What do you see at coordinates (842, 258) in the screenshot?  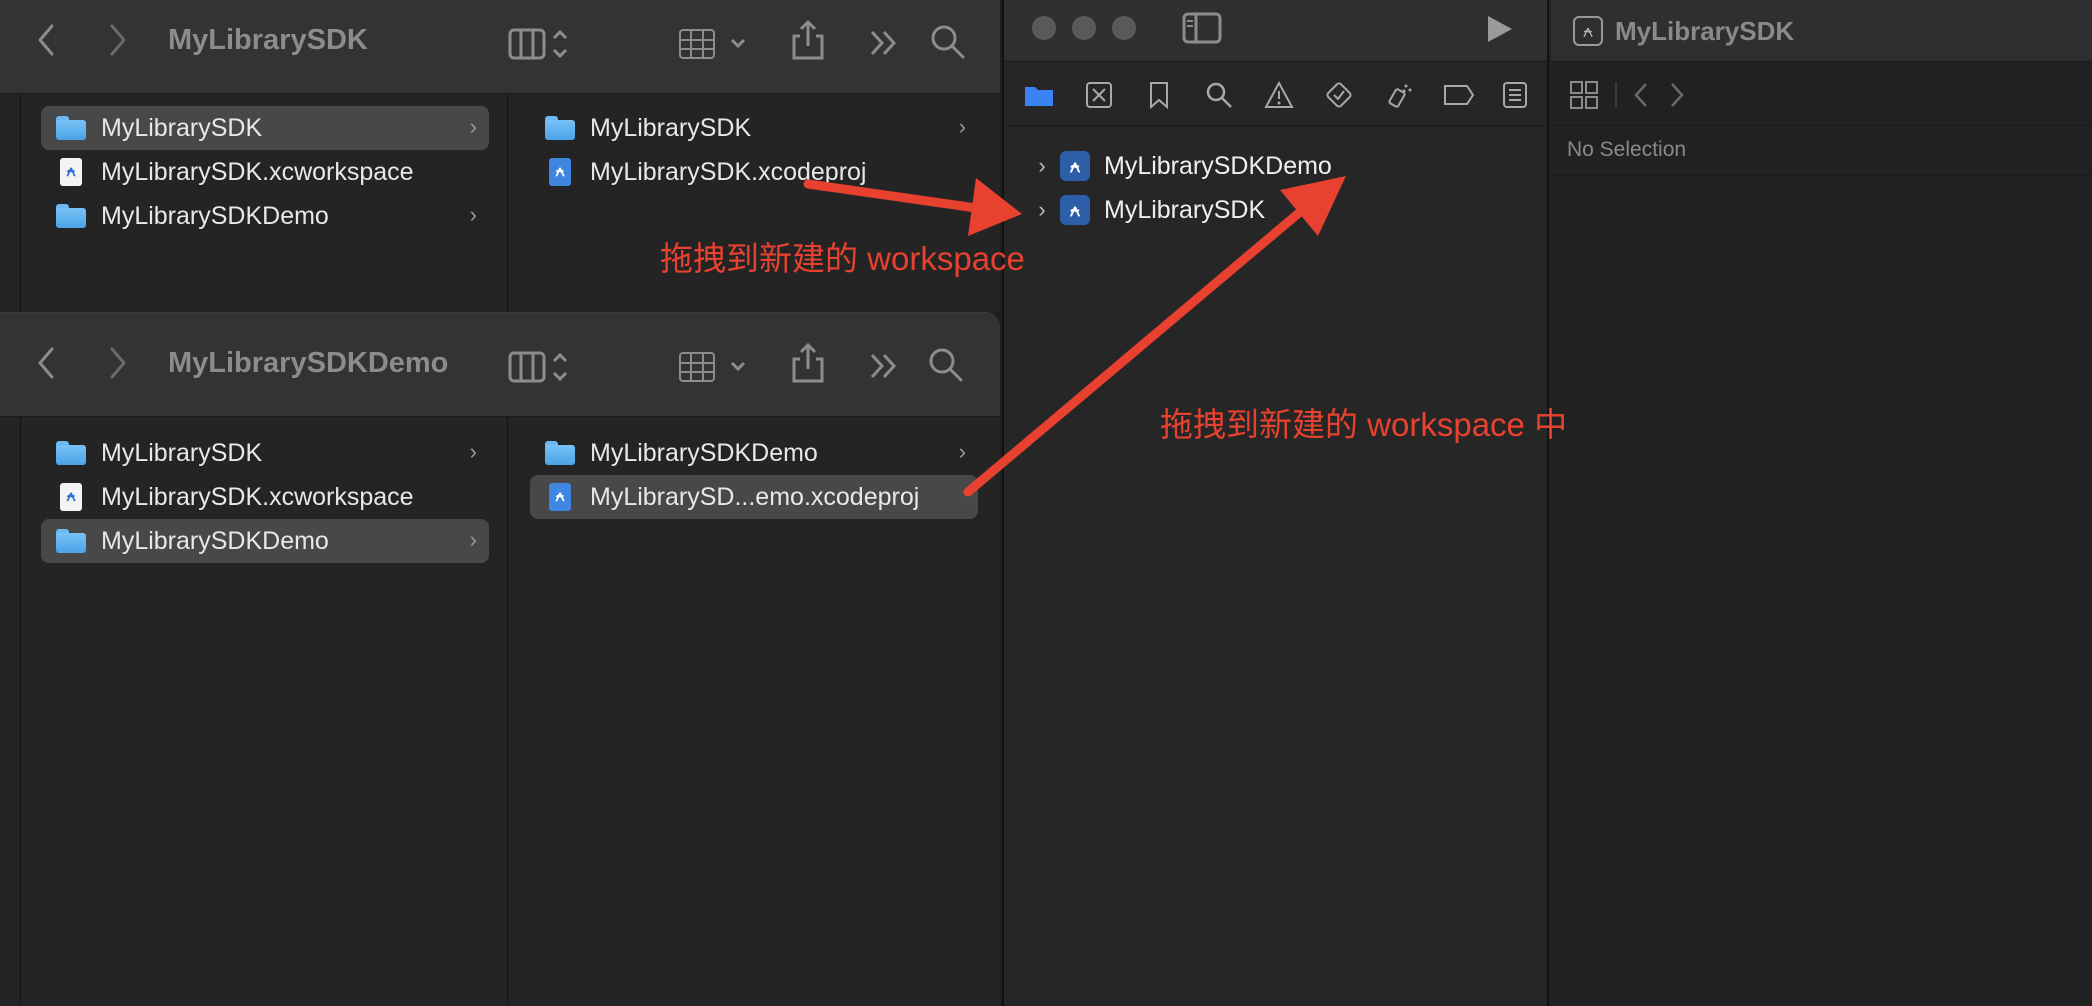 I see `annotation-text: 拖拽到新建的 workspace` at bounding box center [842, 258].